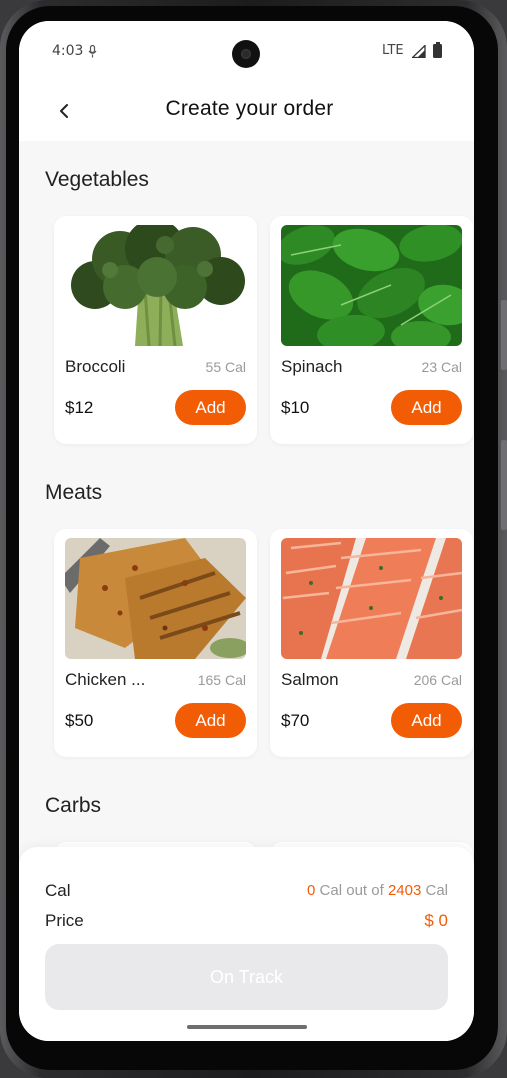 This screenshot has height=1078, width=507. I want to click on food-card-broccoli: Broccoli 55 Cal $12 Add, so click(155, 330).